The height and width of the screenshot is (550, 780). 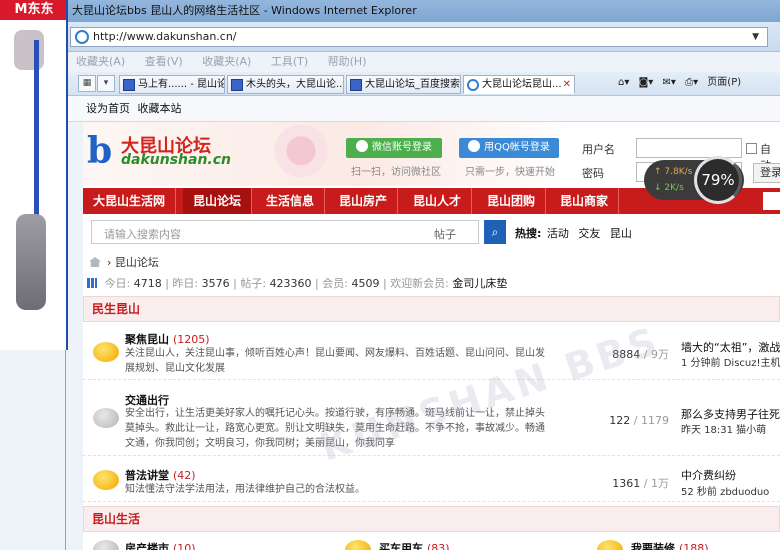 What do you see at coordinates (285, 232) in the screenshot?
I see `search-input: 请输入搜索内容 帖子` at bounding box center [285, 232].